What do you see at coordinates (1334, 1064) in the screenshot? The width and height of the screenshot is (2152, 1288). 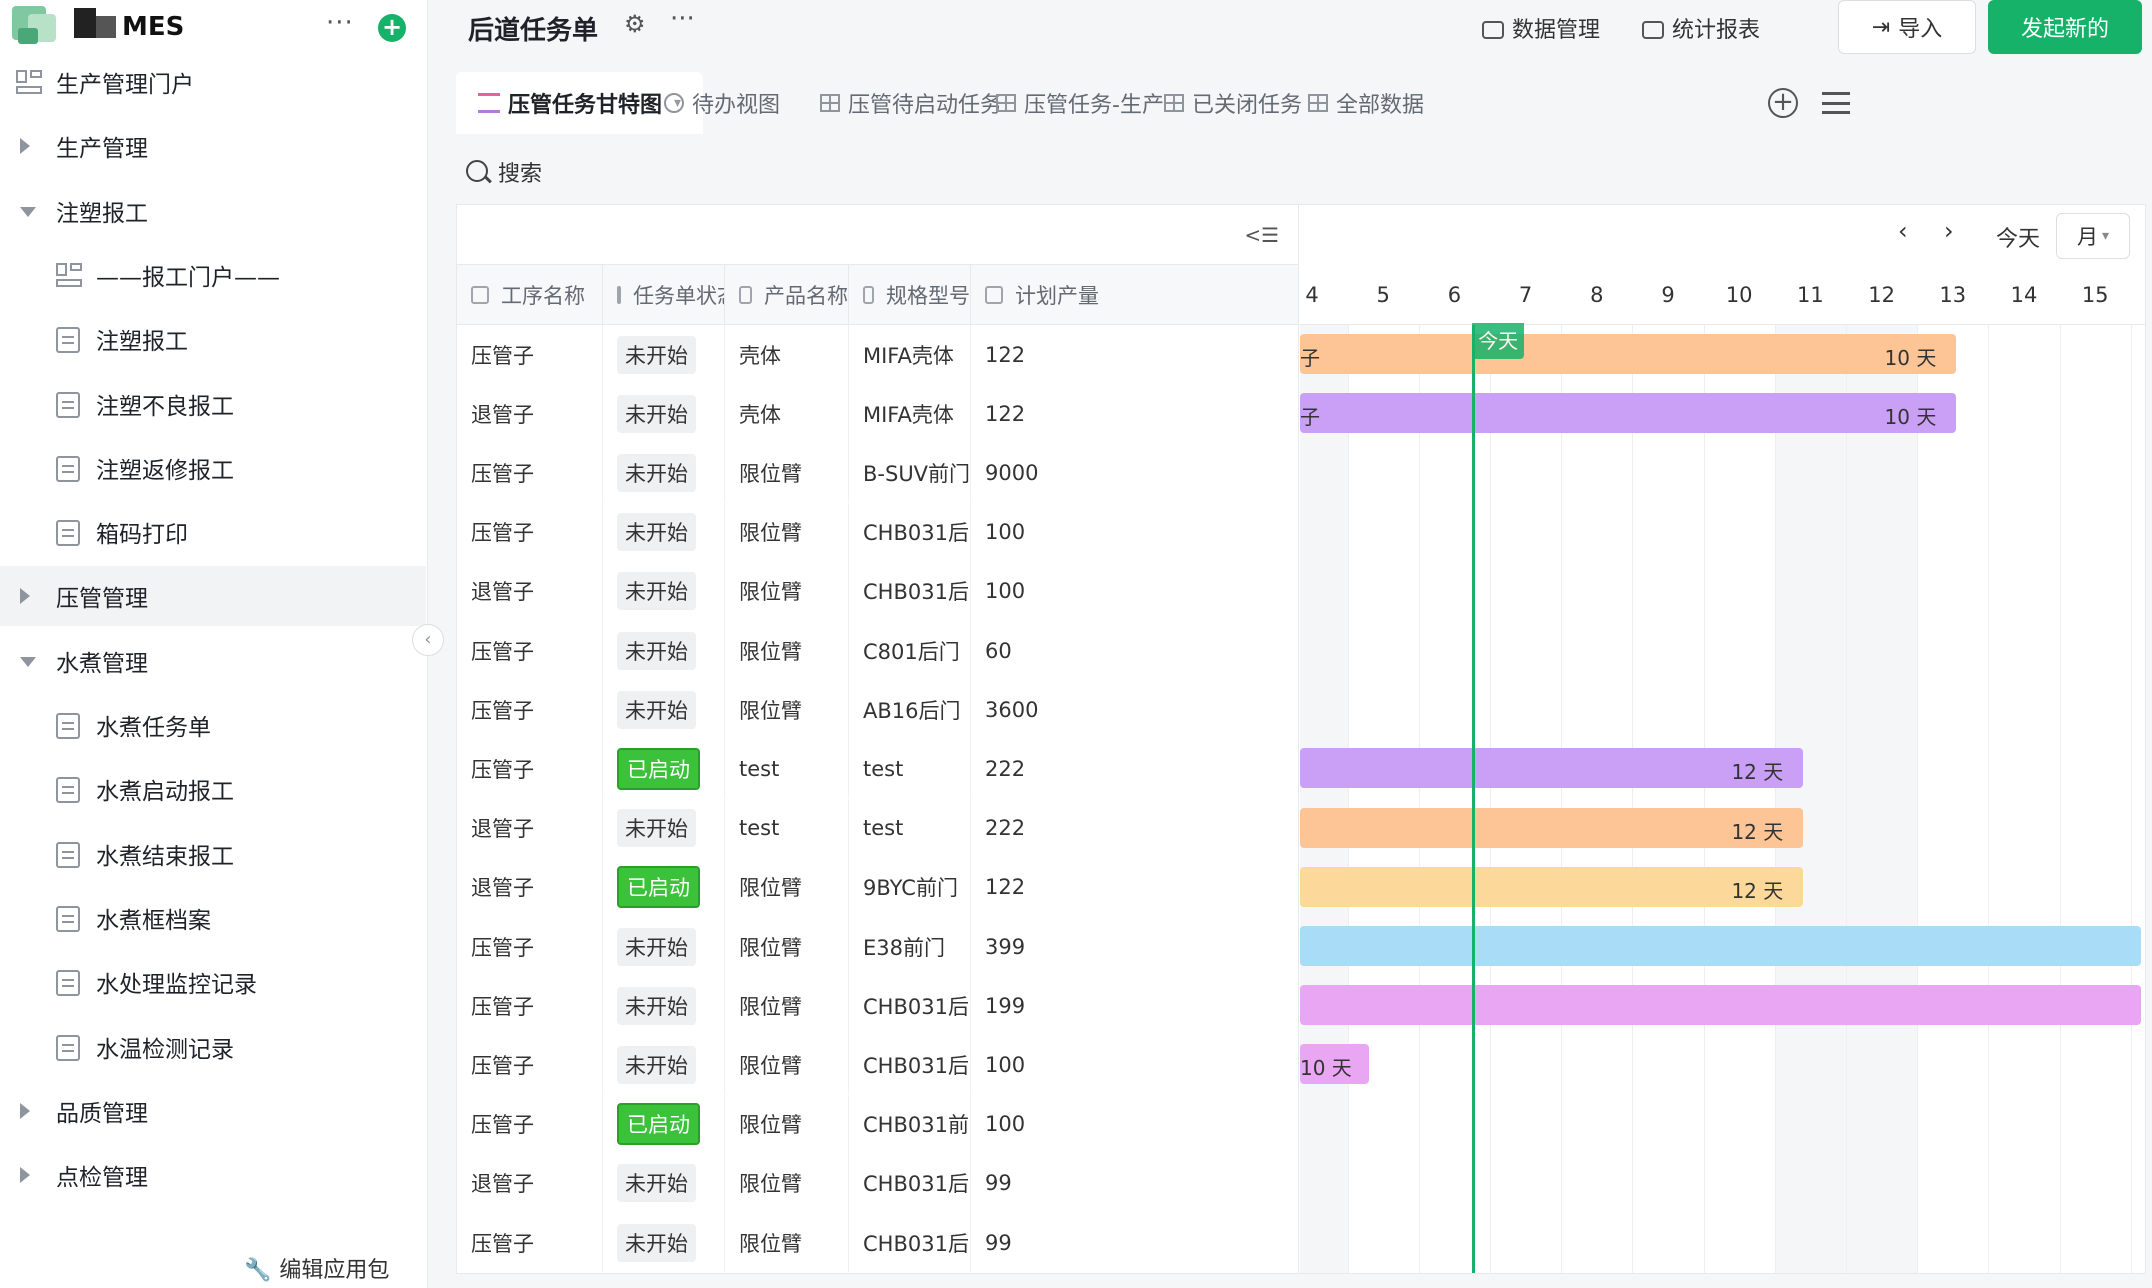 I see `gantt-bar: 10 天` at bounding box center [1334, 1064].